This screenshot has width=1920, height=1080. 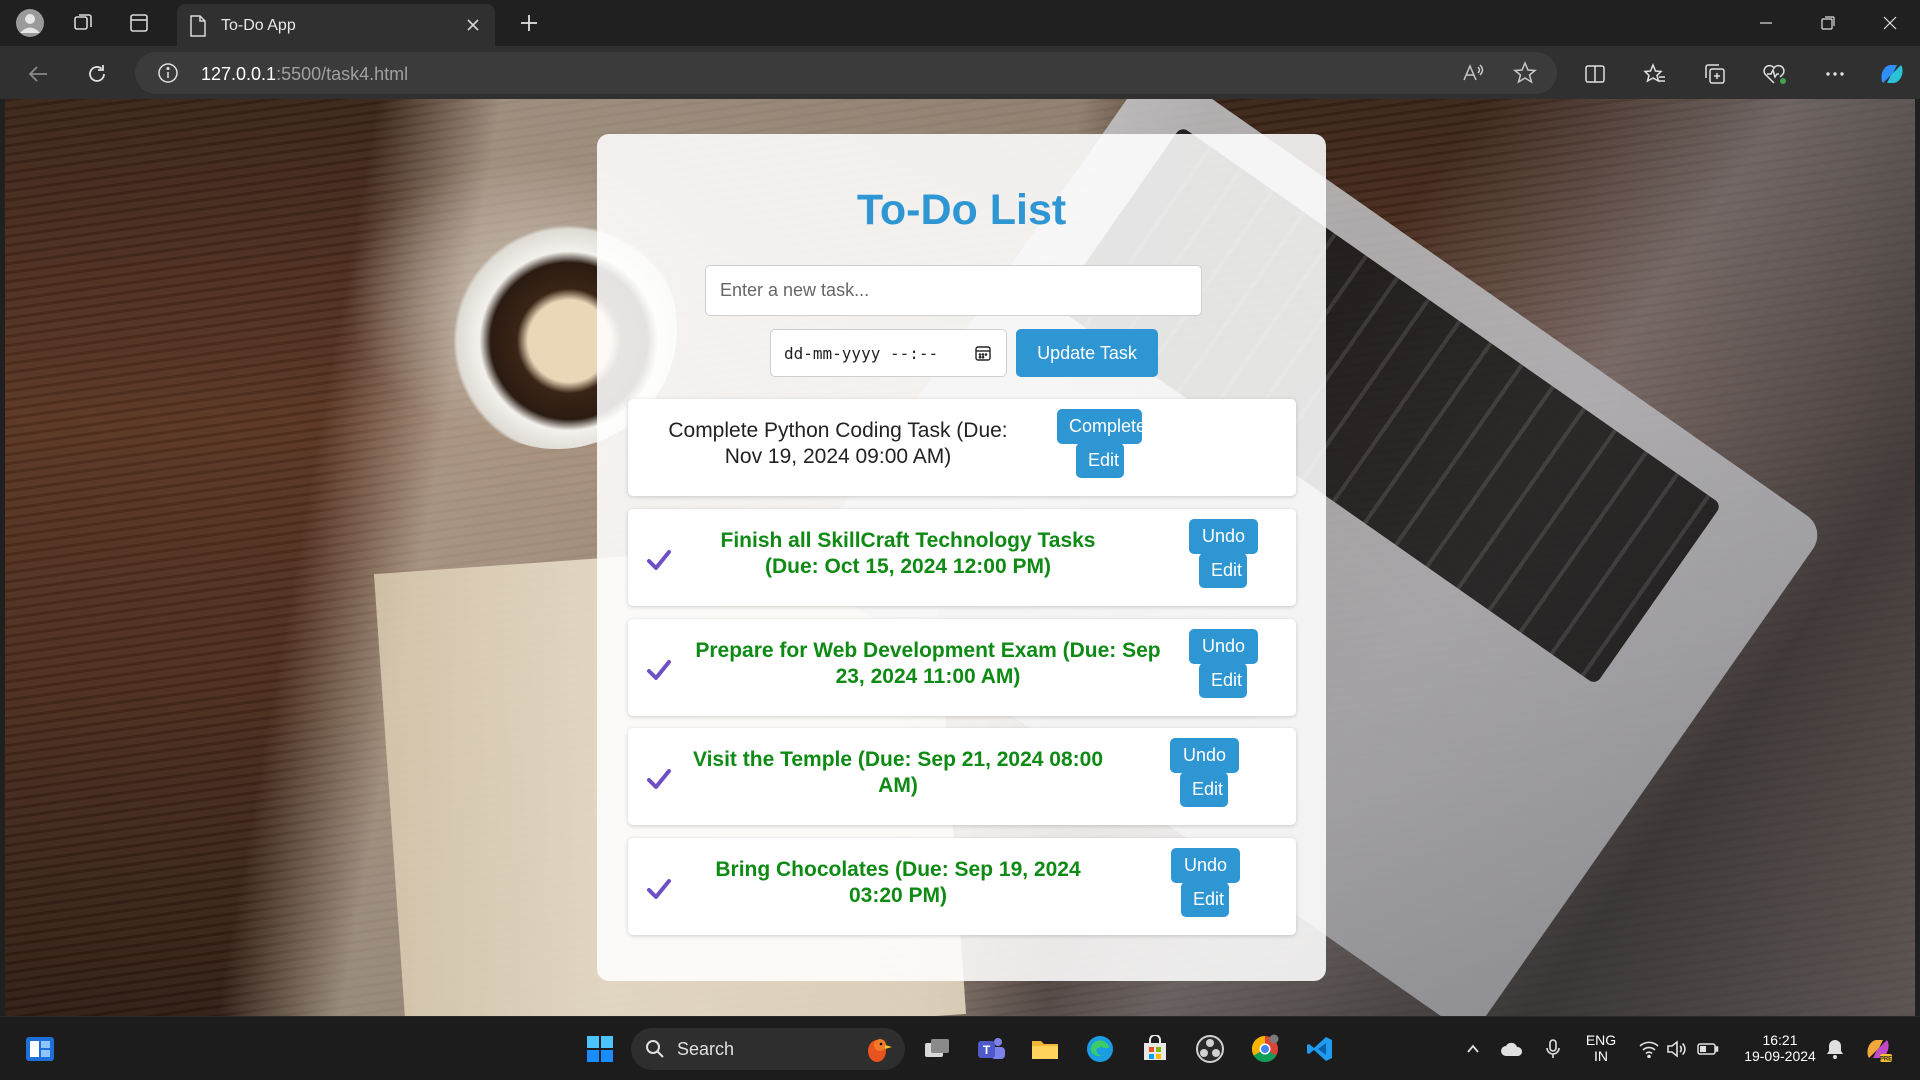 I want to click on svg-text: T, so click(x=987, y=1050).